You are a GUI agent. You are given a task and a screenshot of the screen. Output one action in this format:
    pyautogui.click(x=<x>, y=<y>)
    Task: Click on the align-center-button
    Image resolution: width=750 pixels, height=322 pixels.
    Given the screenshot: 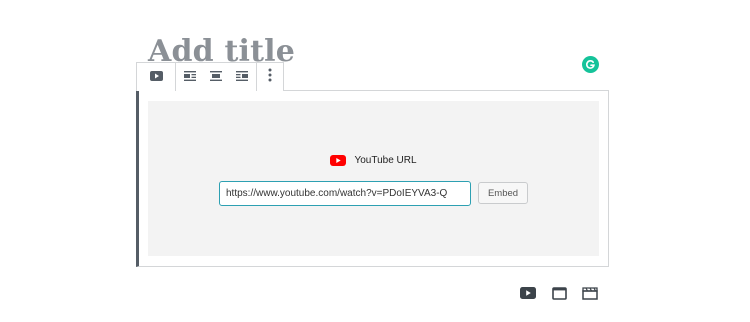 What is the action you would take?
    pyautogui.click(x=216, y=77)
    